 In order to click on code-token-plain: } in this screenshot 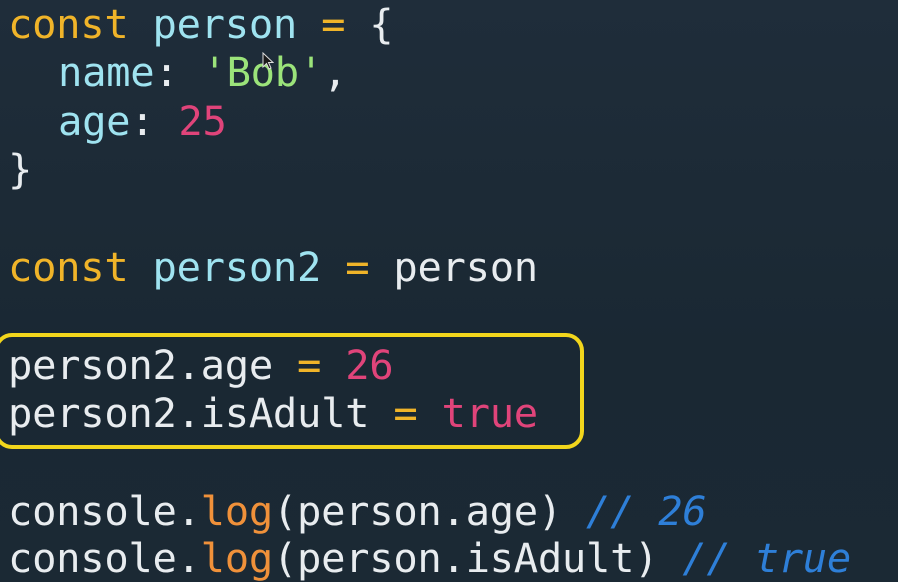, I will do `click(20, 169)`.